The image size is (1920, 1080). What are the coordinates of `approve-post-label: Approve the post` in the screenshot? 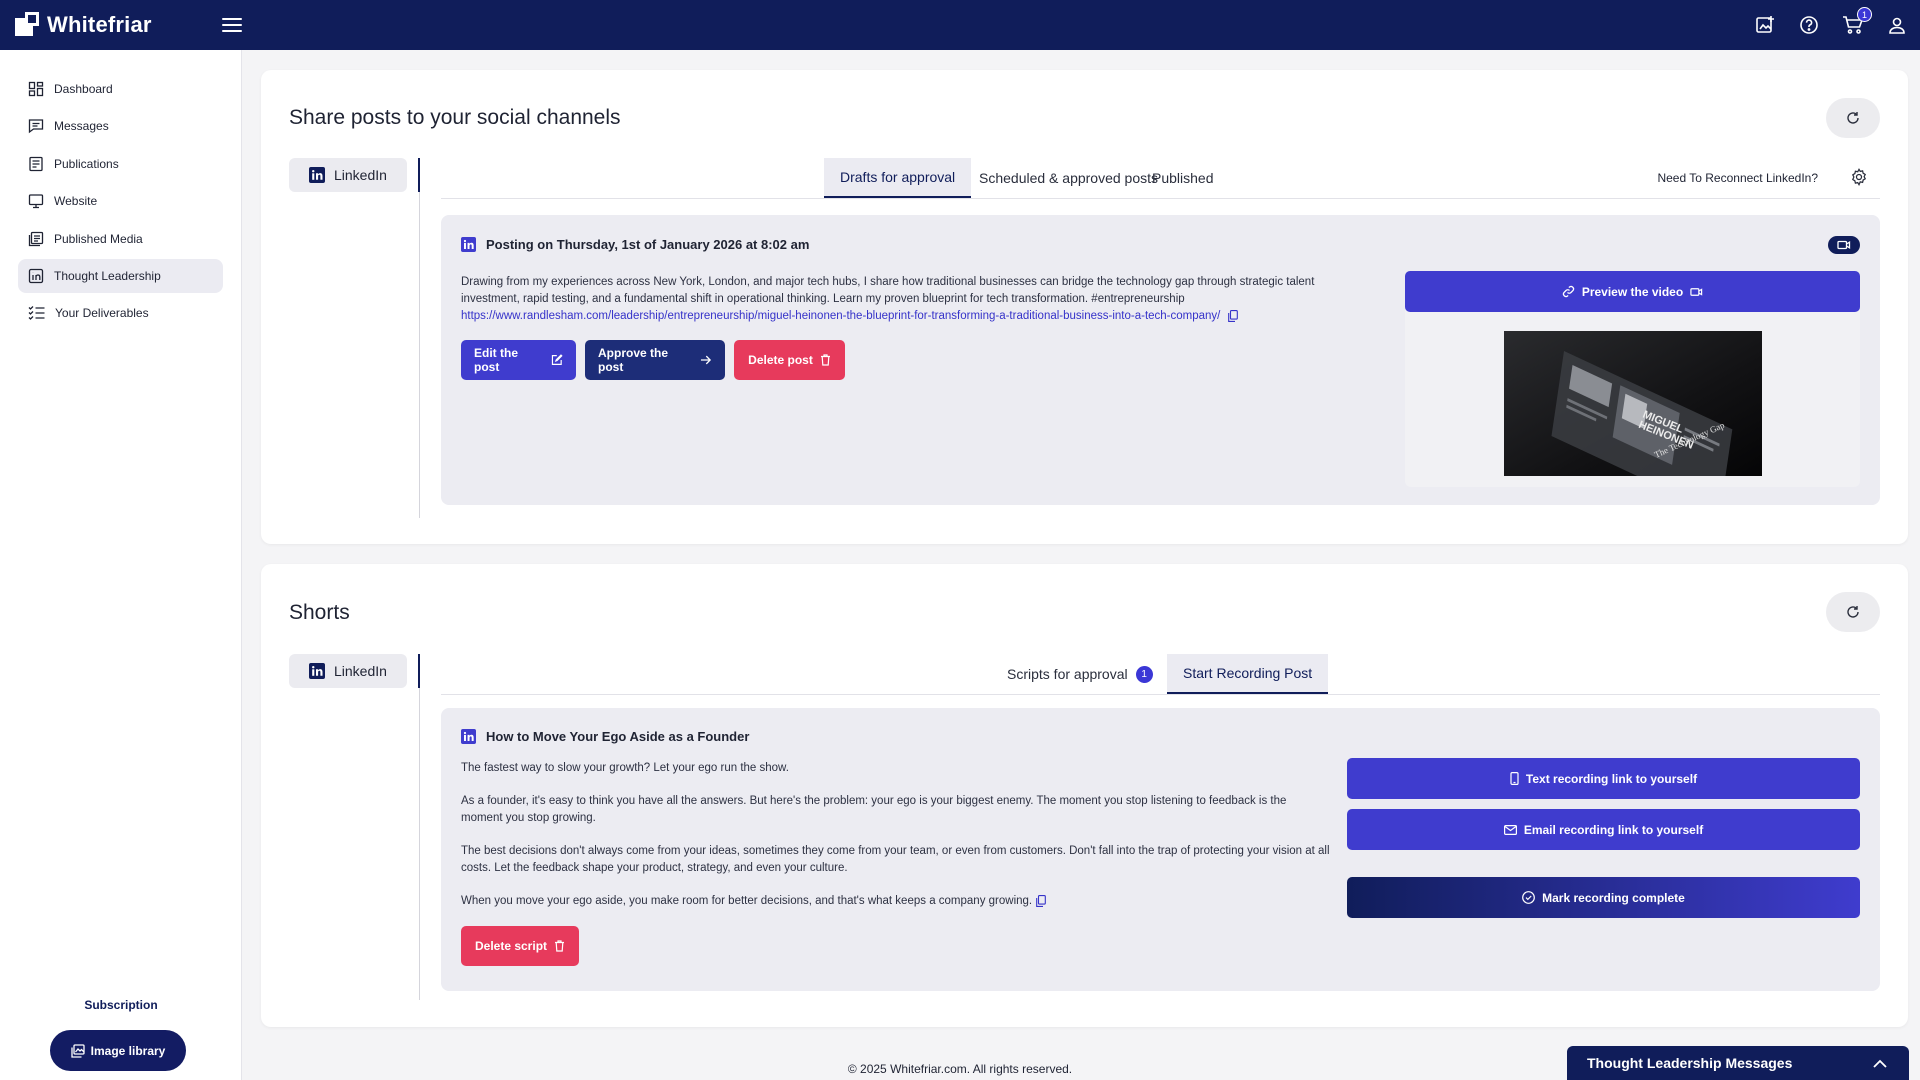 It's located at (633, 360).